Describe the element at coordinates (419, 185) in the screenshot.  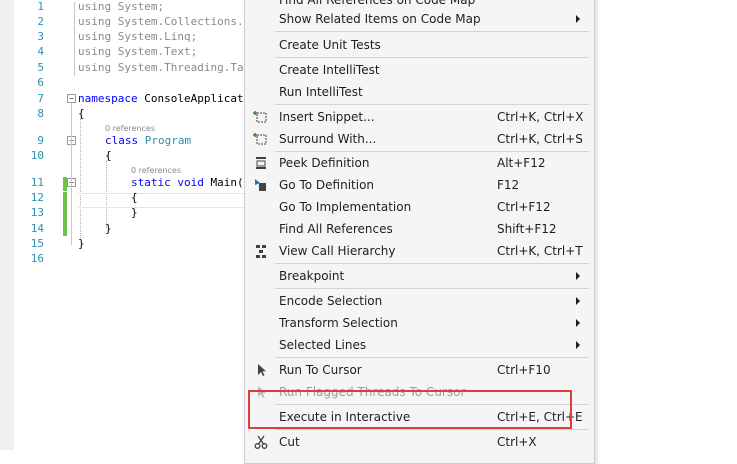
I see `menu-item-go-to-definition: Go To Definition F12` at that location.